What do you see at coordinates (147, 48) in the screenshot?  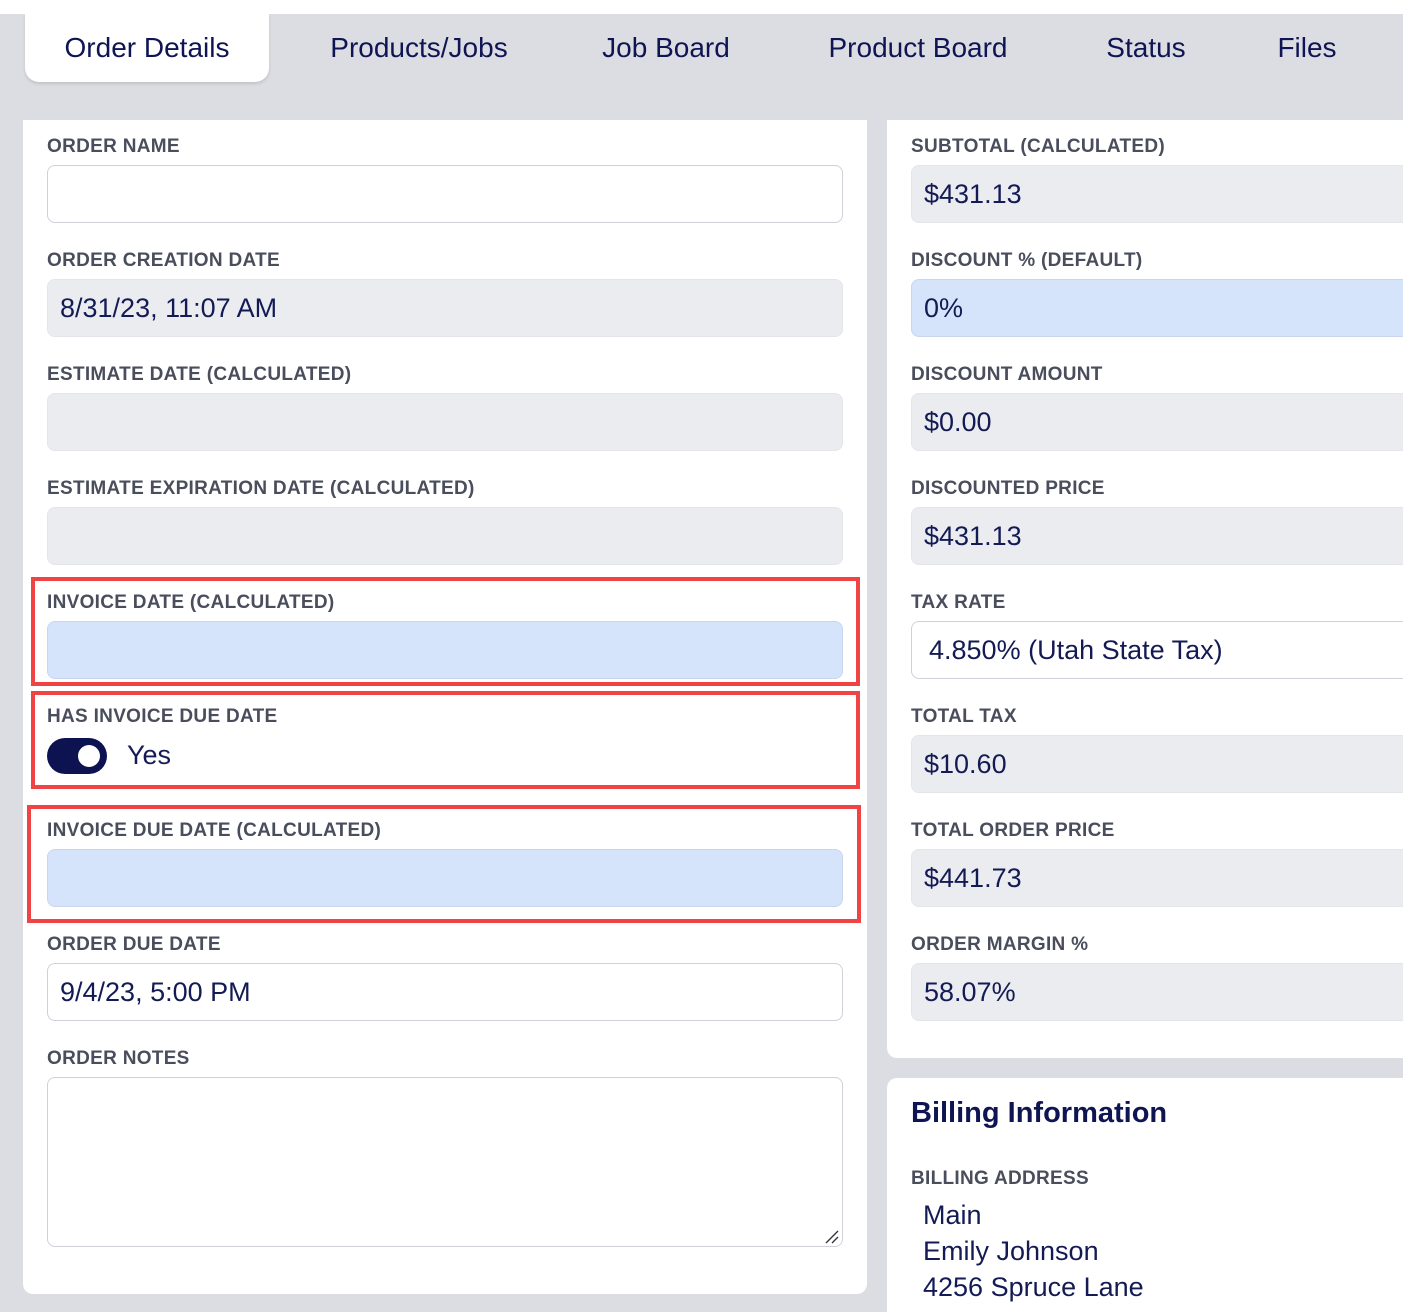 I see `tab-order-details: Order Details` at bounding box center [147, 48].